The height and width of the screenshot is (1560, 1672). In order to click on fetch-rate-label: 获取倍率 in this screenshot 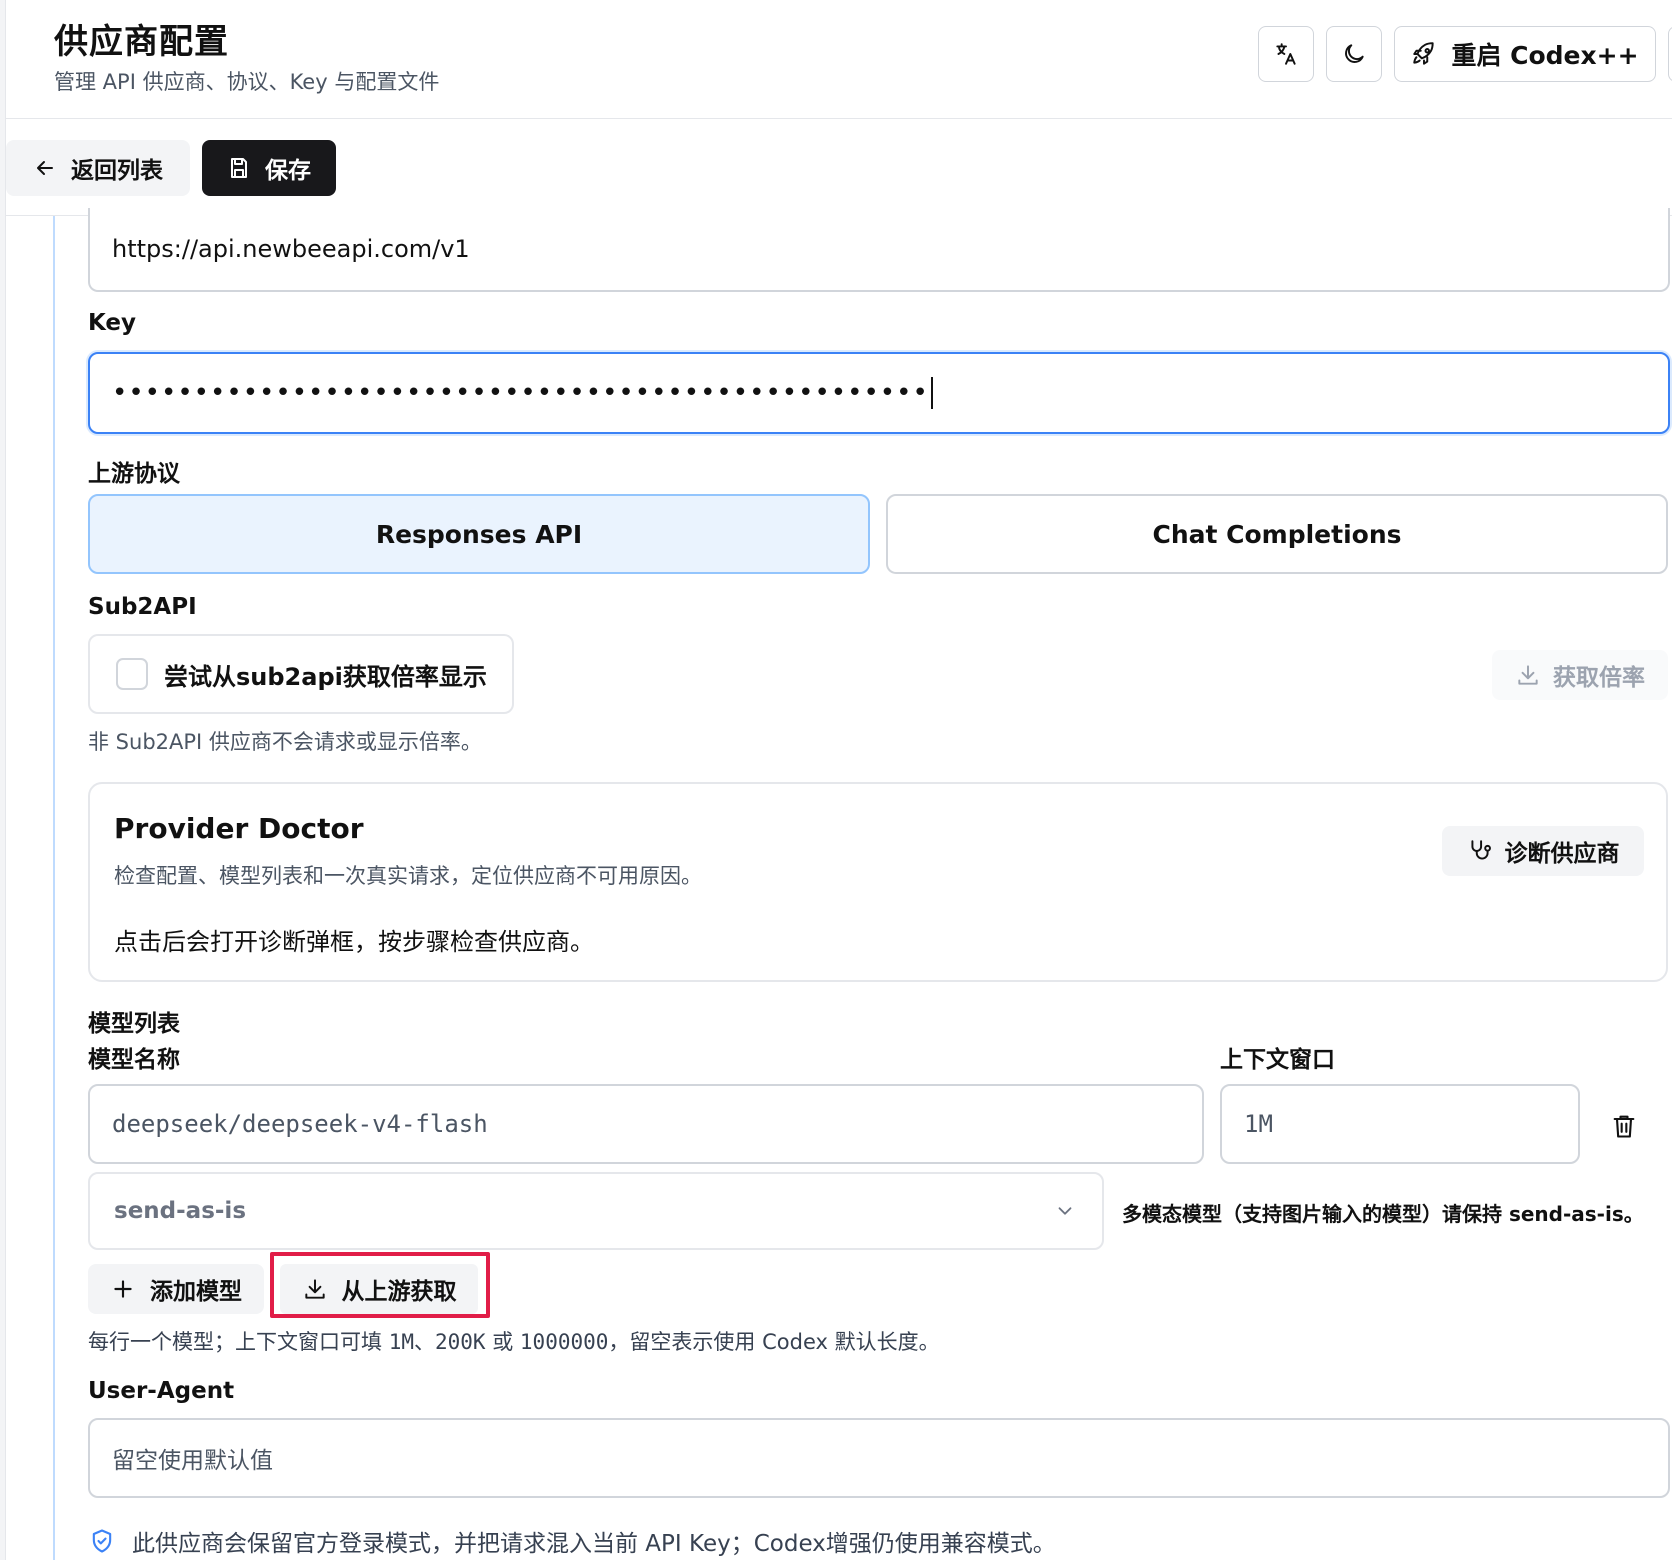, I will do `click(1599, 678)`.